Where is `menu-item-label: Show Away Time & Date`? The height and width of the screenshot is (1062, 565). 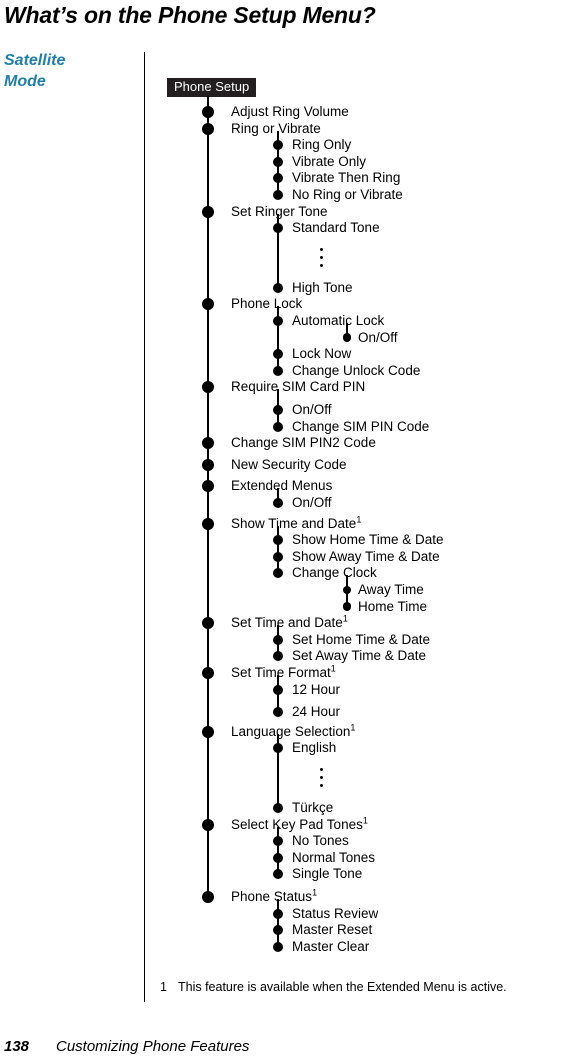 menu-item-label: Show Away Time & Date is located at coordinates (366, 556).